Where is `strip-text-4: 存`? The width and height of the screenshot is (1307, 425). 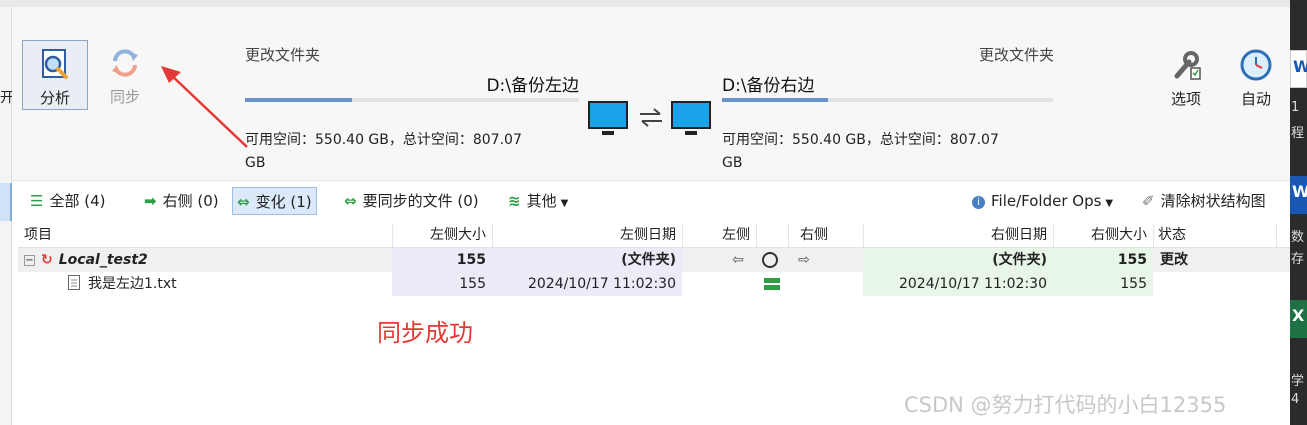 strip-text-4: 存 is located at coordinates (1298, 259).